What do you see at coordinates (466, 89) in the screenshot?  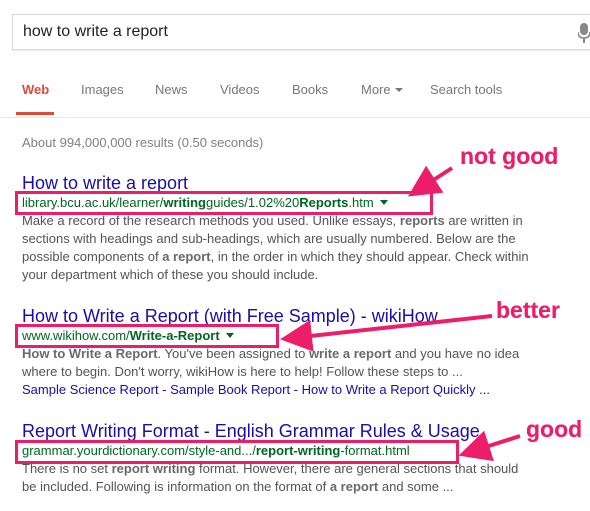 I see `tab-search-tools: Search tools` at bounding box center [466, 89].